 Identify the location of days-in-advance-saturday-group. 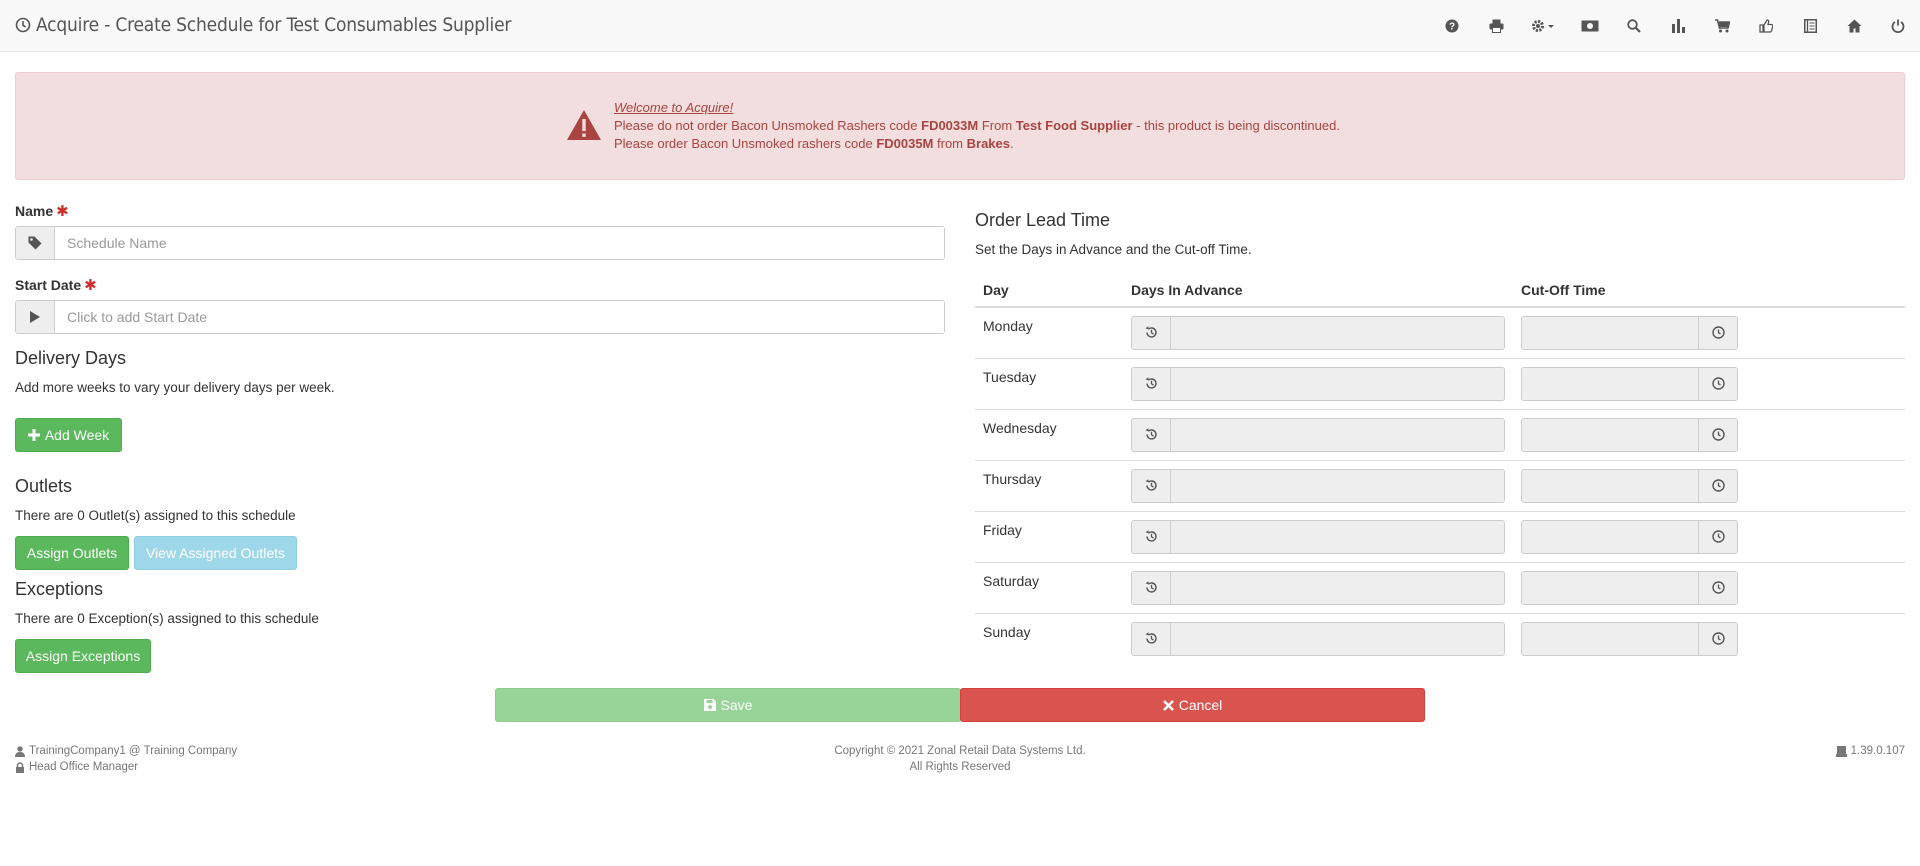
(1318, 587).